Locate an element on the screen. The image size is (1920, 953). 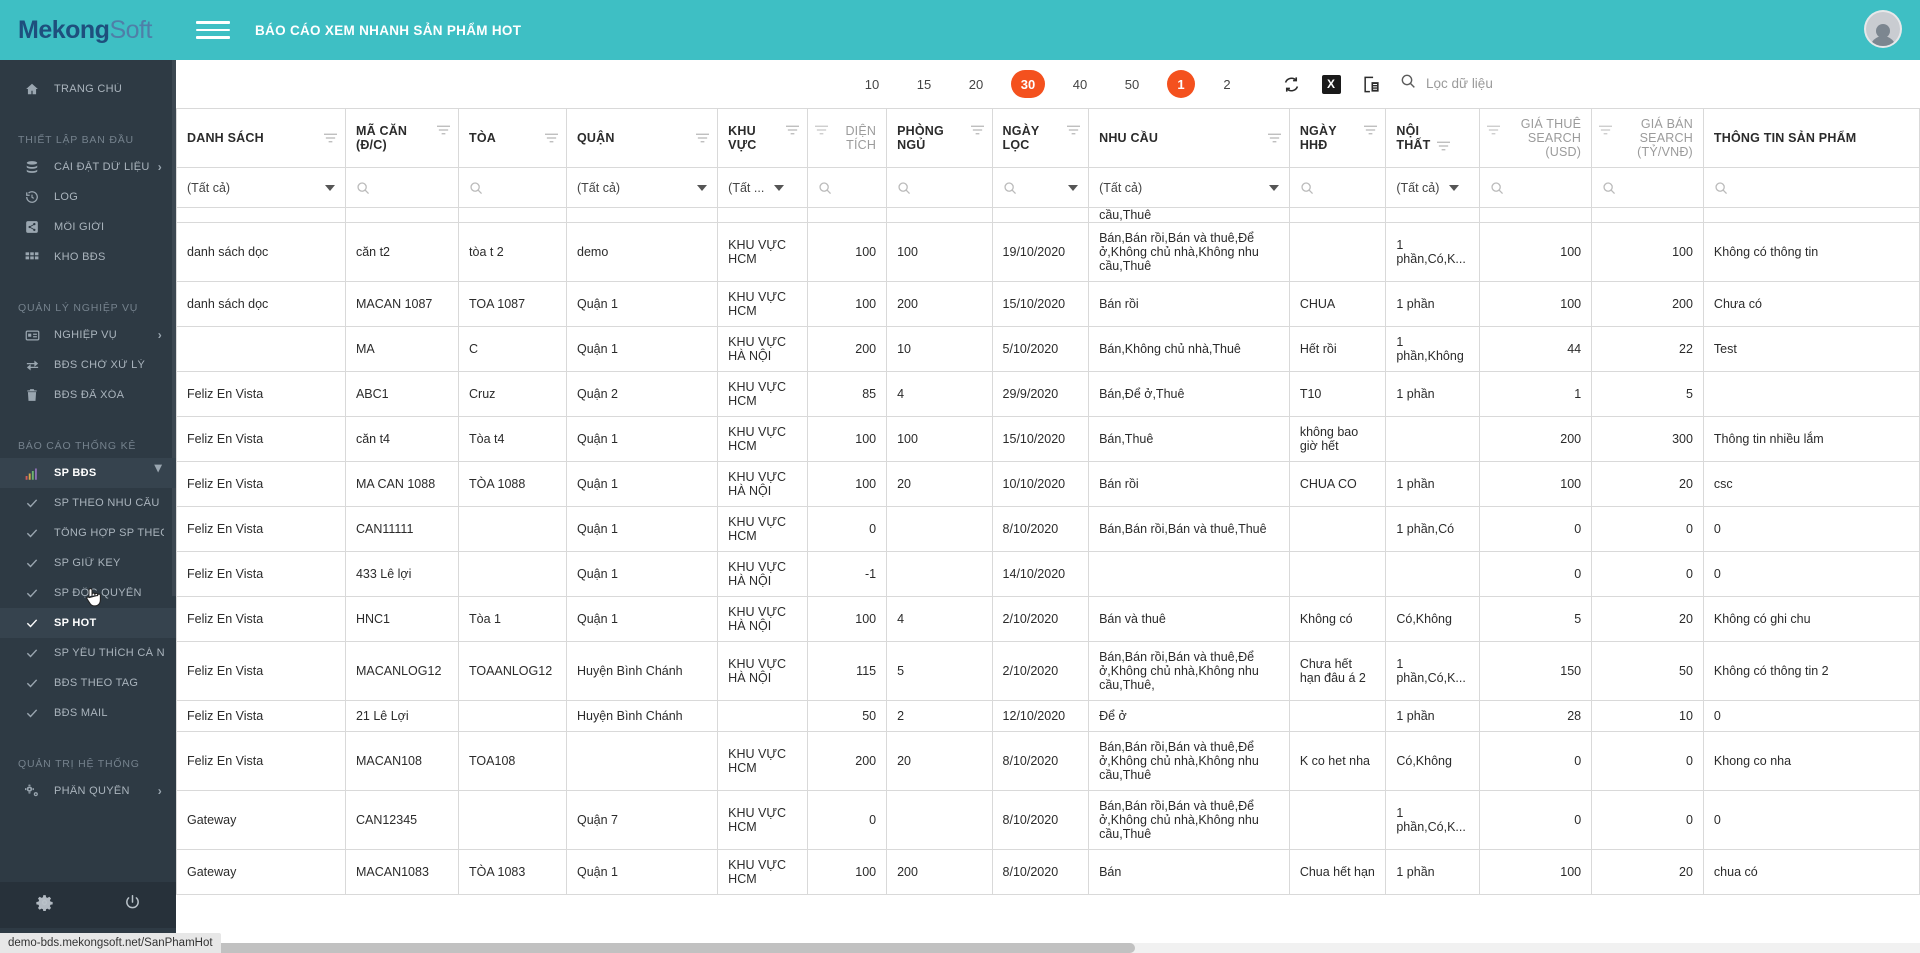
sidebar-item-home: TRANG CHỦ is located at coordinates (88, 89).